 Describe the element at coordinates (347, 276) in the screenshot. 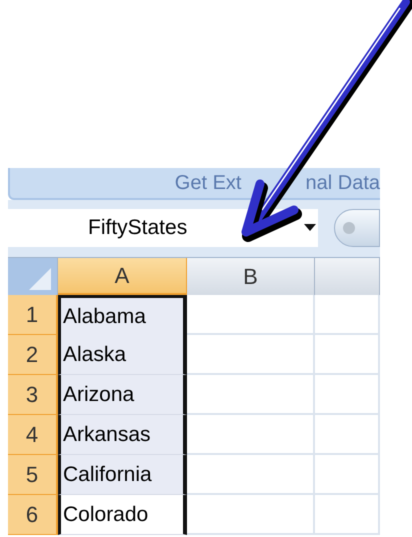

I see `column-header` at that location.